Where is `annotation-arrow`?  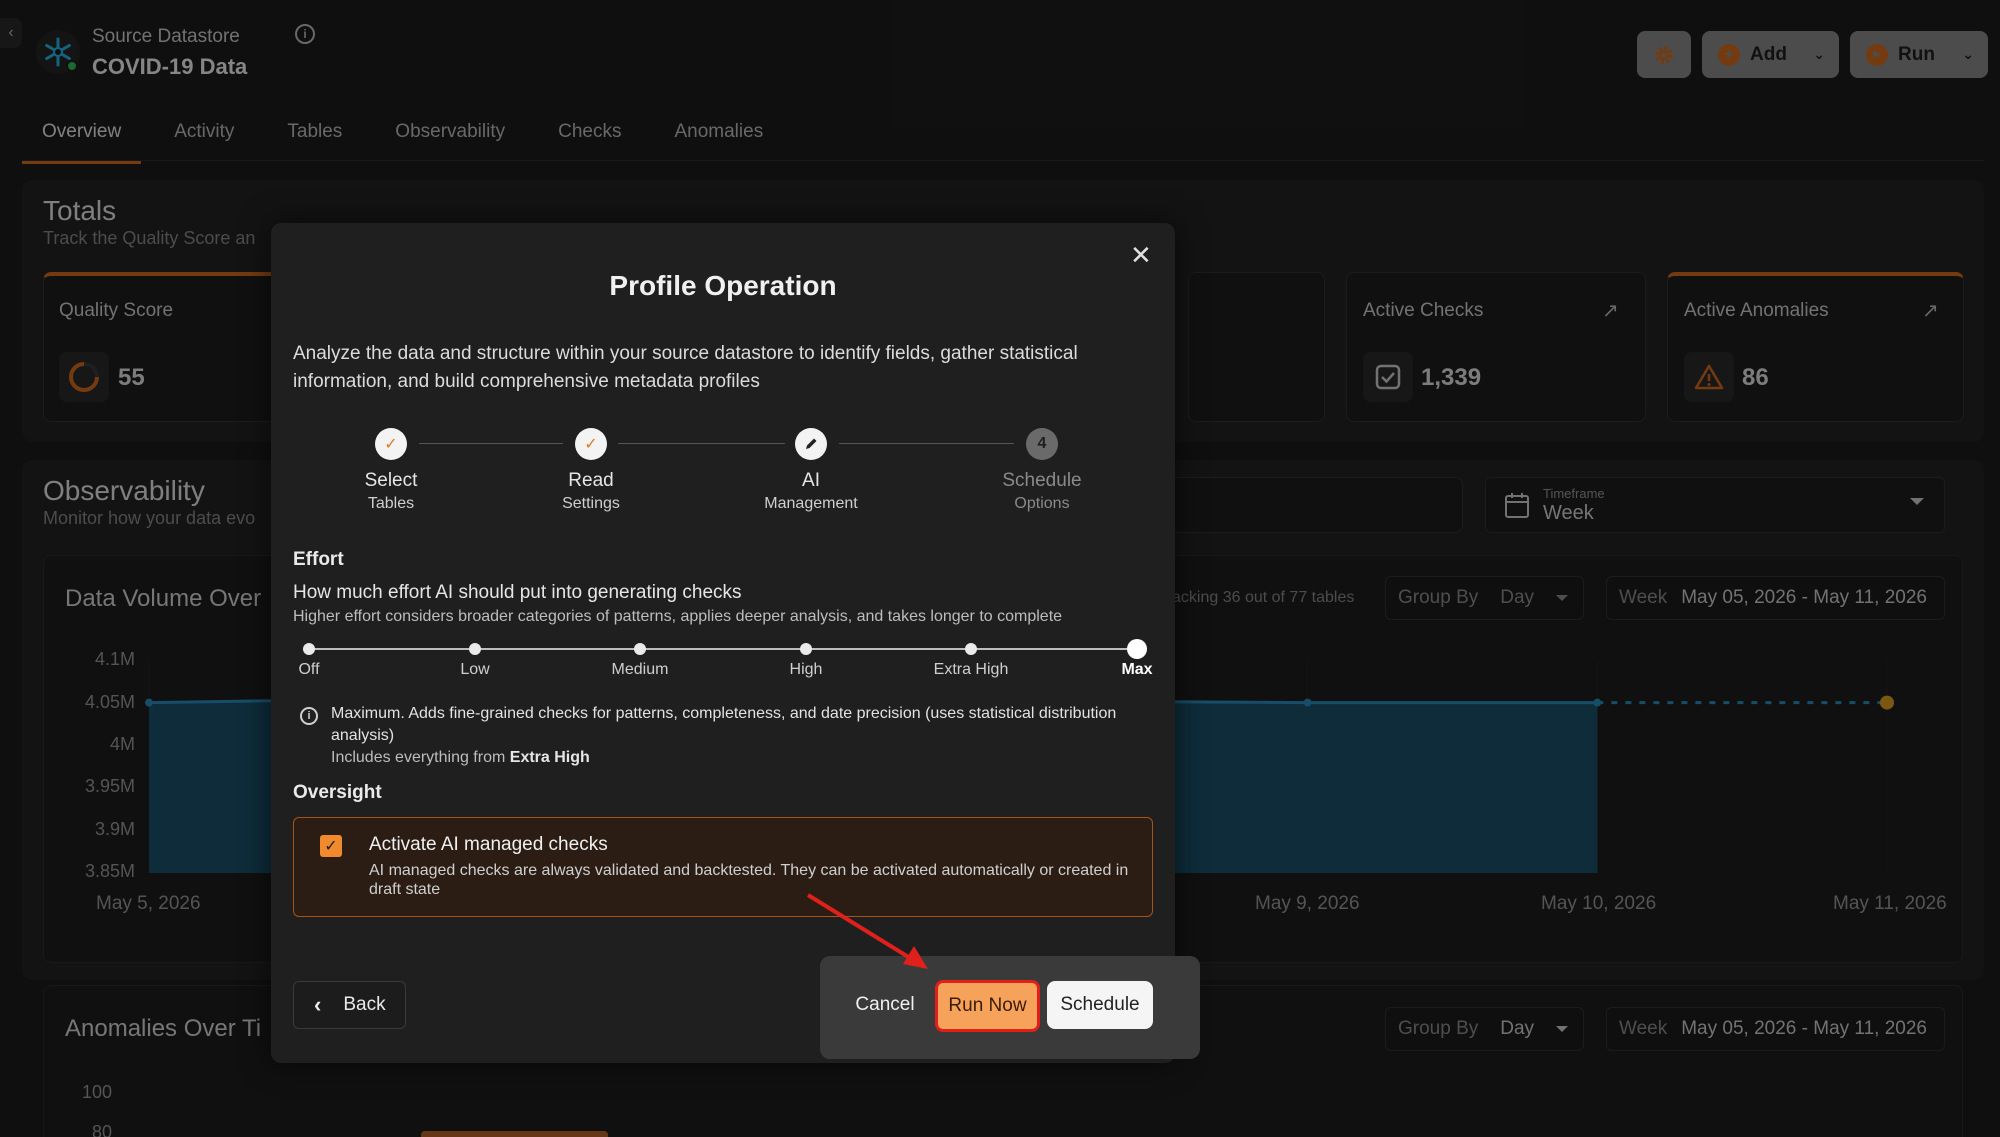
annotation-arrow is located at coordinates (867, 931).